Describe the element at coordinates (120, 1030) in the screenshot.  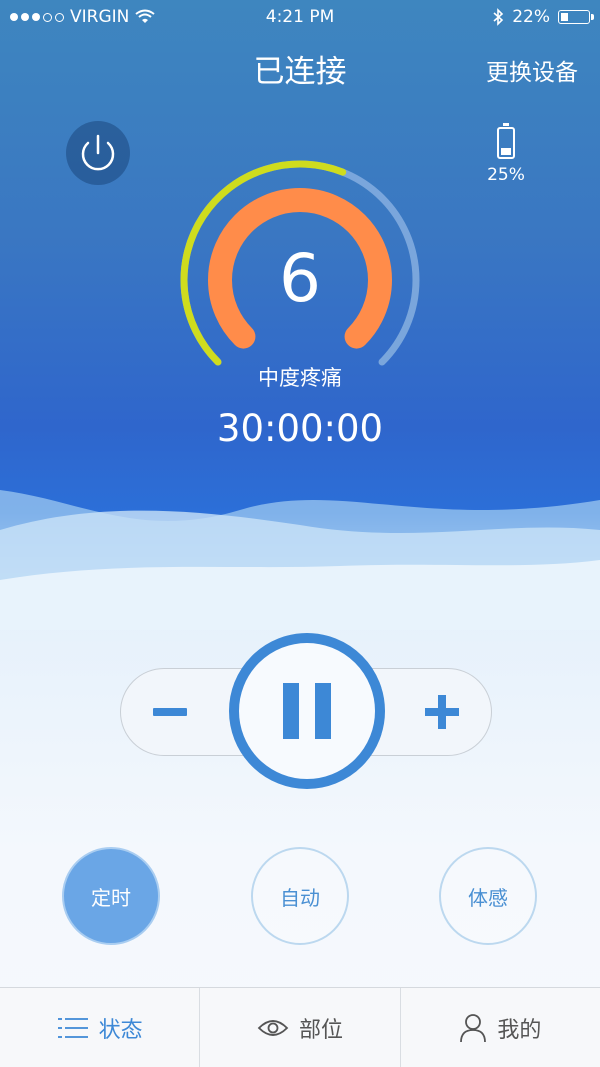
I see `tab-status-label: 状态` at that location.